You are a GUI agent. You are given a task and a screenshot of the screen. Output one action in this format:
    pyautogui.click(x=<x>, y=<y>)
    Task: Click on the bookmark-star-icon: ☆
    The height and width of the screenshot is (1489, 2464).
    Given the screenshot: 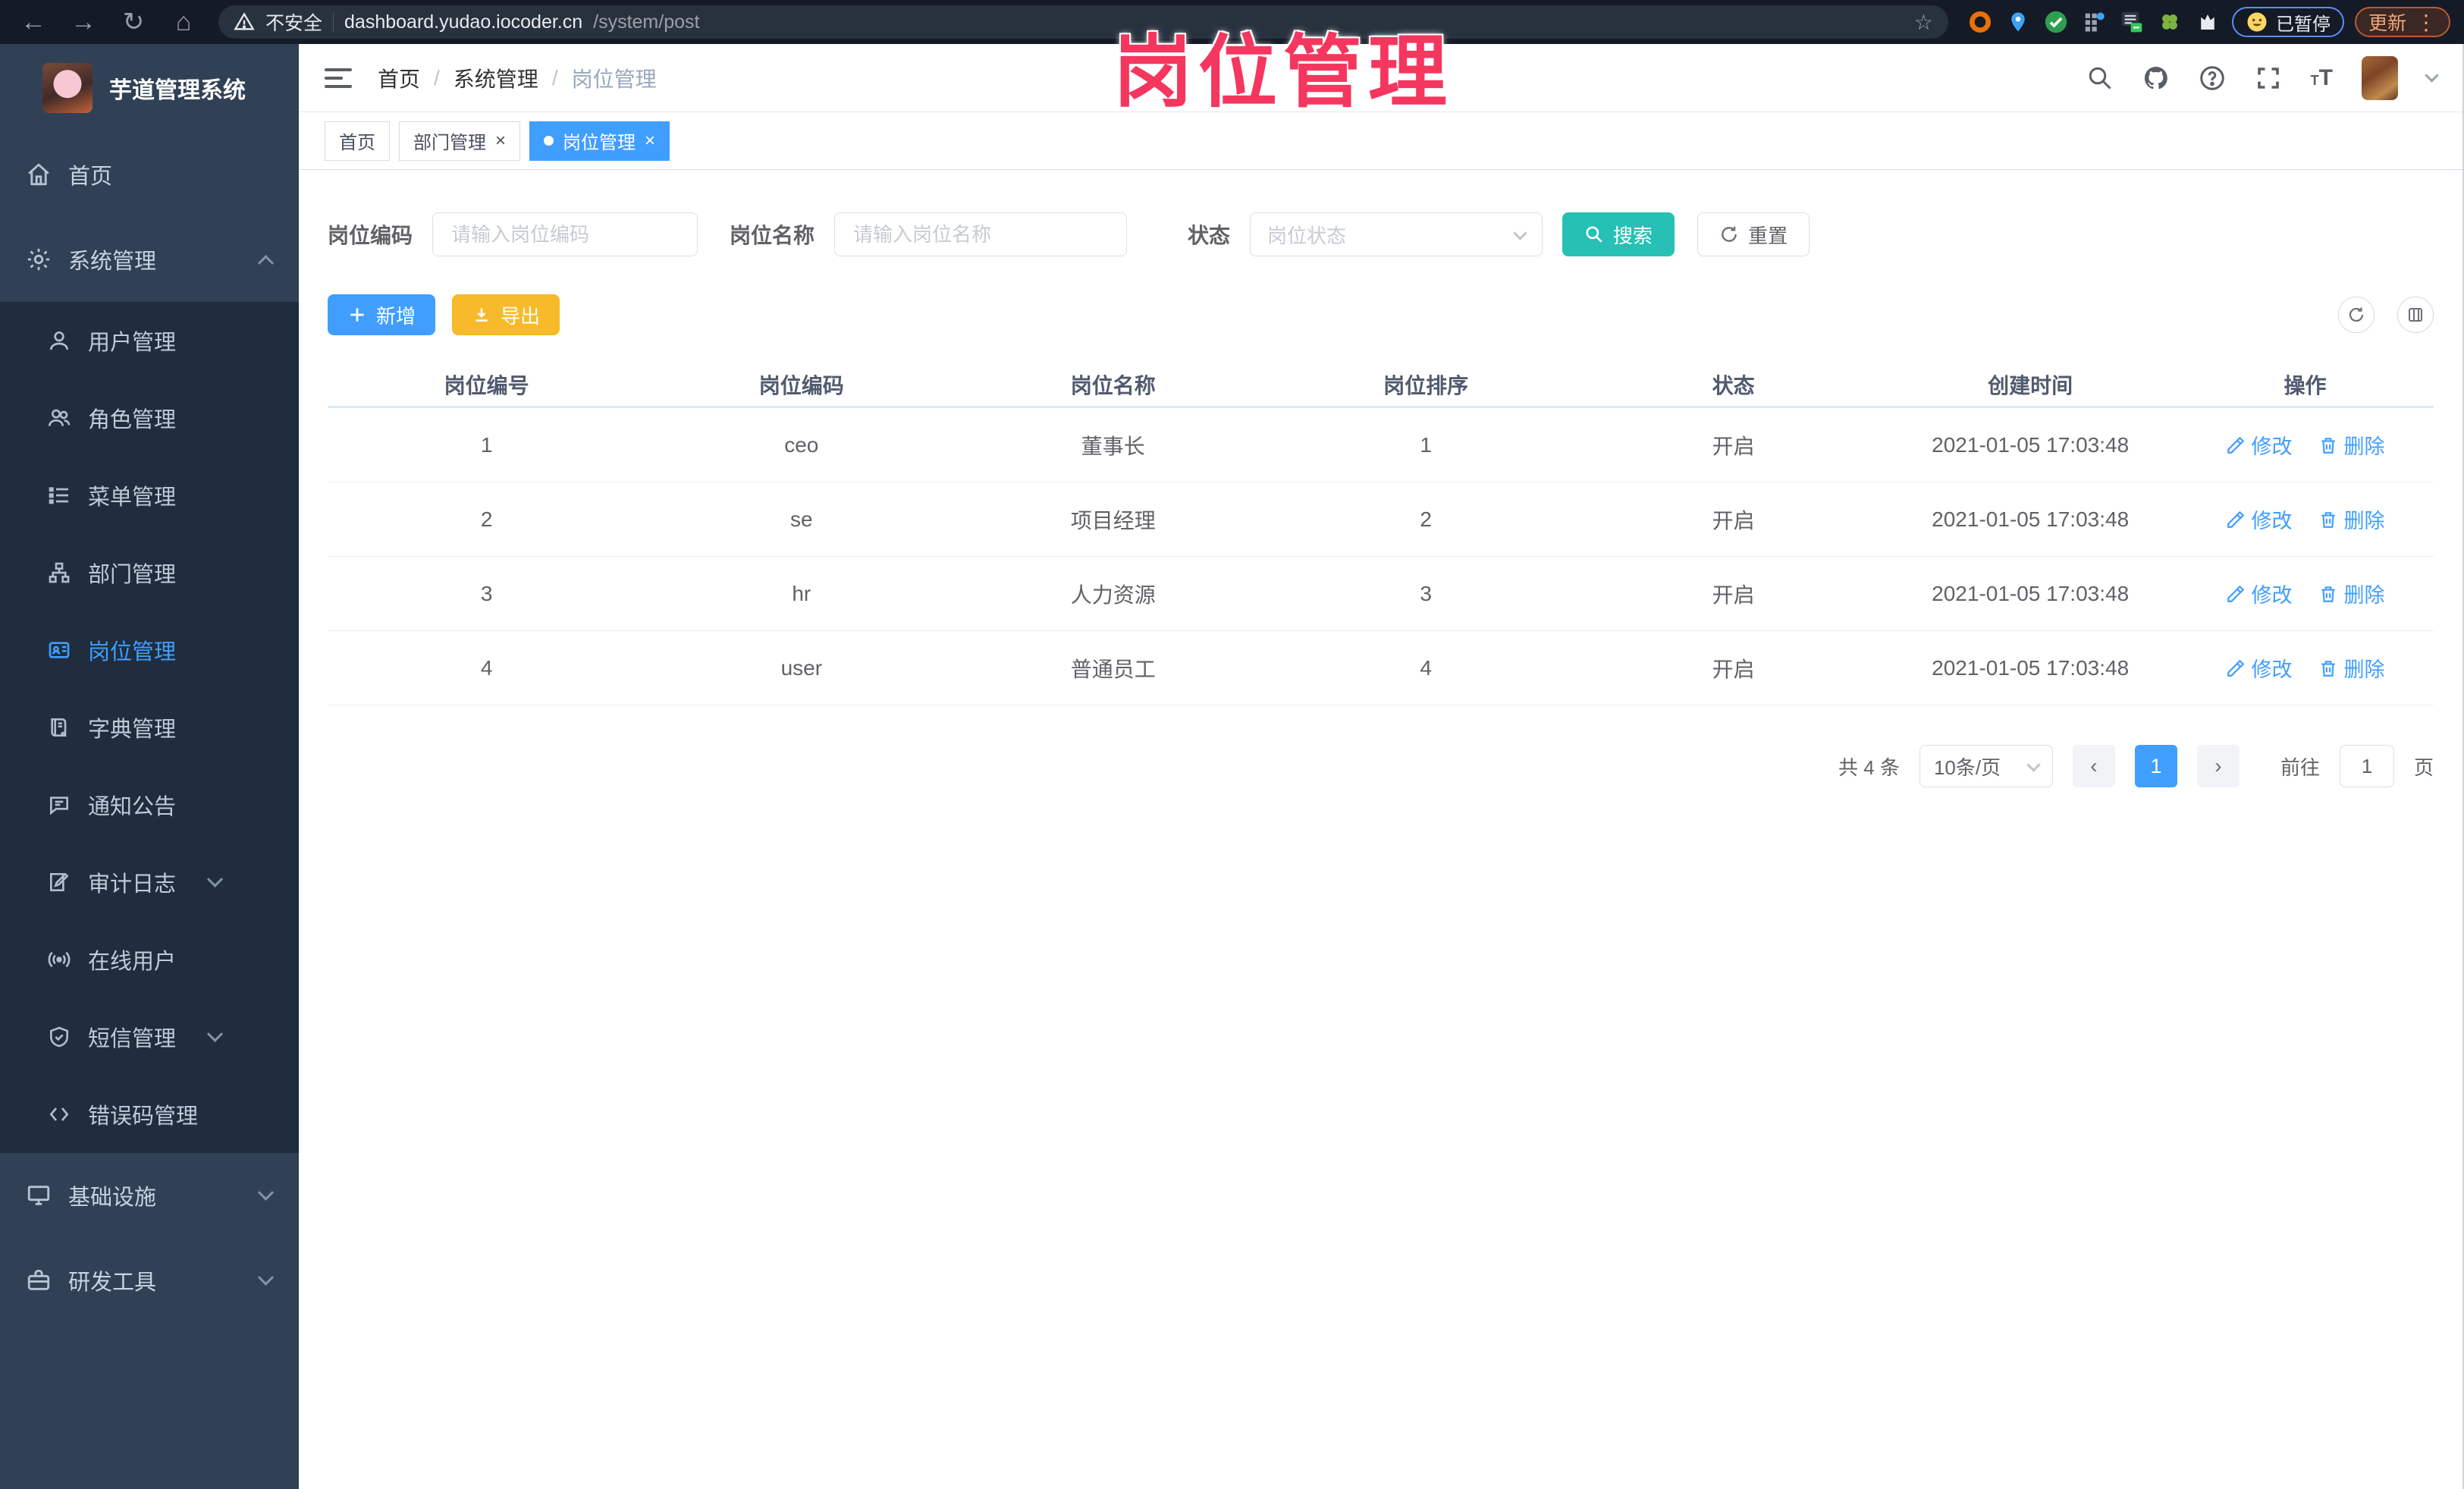 What is the action you would take?
    pyautogui.click(x=1924, y=22)
    